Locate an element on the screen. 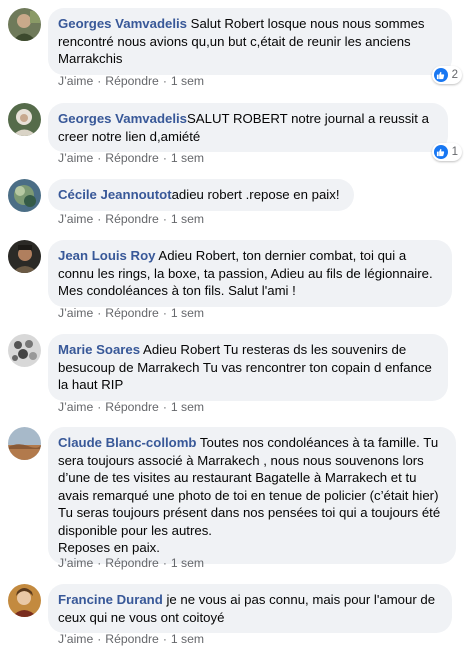 The image size is (470, 646). reaction-count: 2 is located at coordinates (446, 75).